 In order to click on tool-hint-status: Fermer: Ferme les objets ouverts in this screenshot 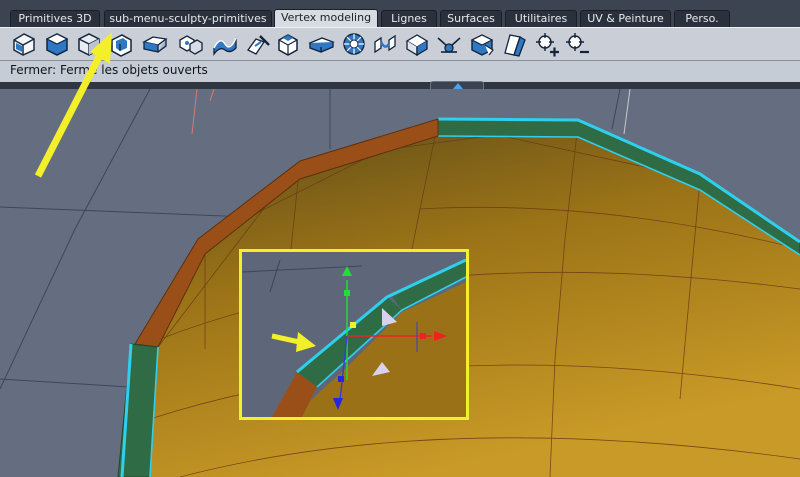, I will do `click(400, 71)`.